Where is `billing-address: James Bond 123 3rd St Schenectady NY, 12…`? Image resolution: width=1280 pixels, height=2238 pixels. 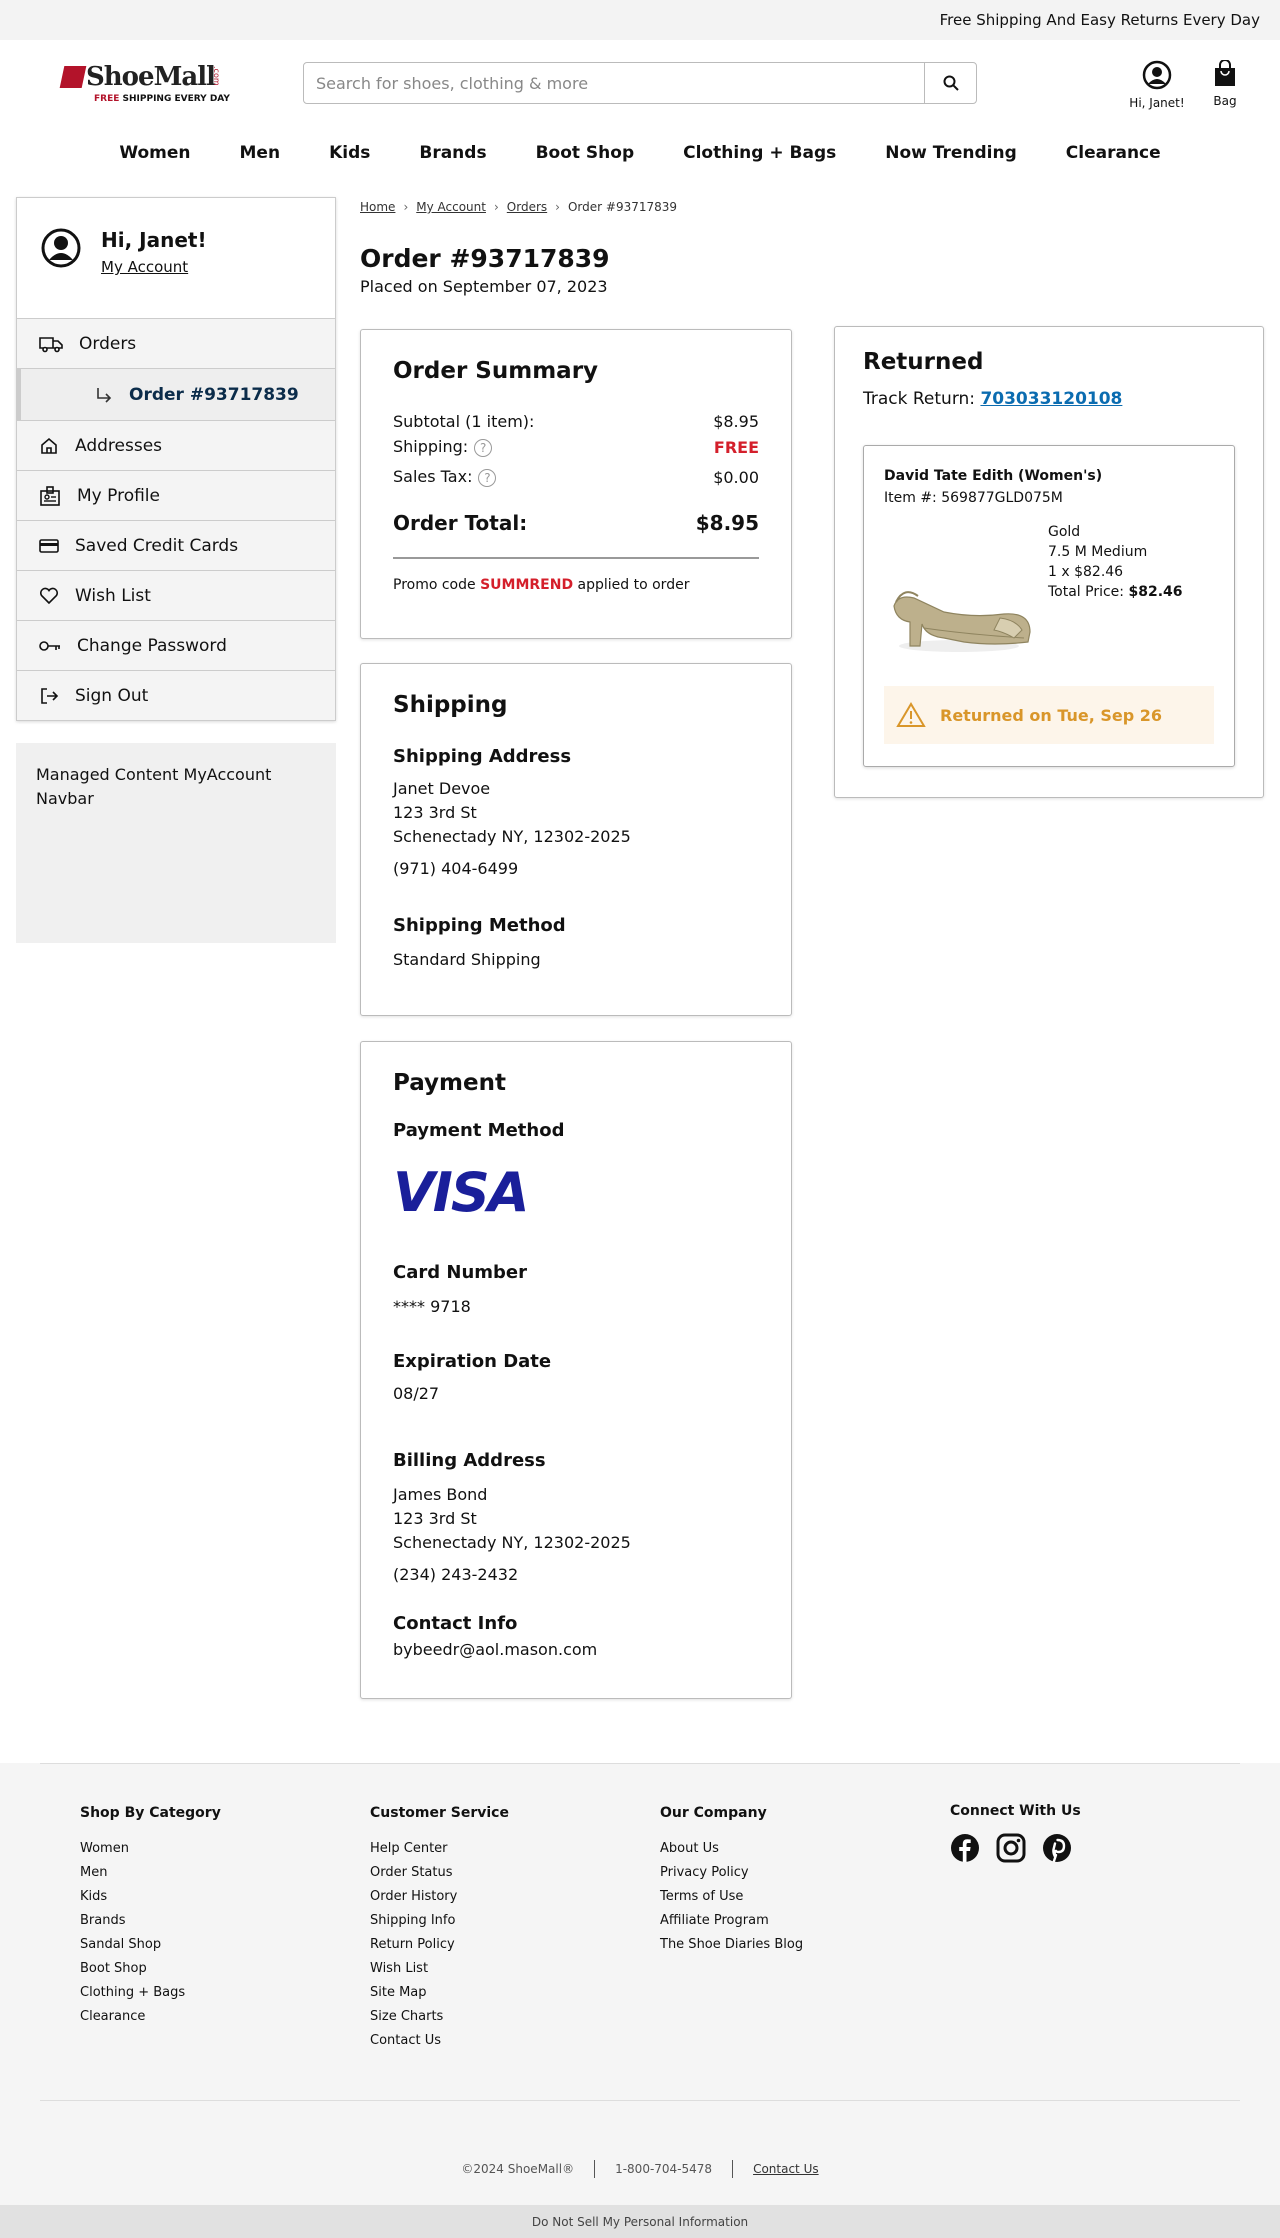 billing-address: James Bond 123 3rd St Schenectady NY, 12… is located at coordinates (576, 1535).